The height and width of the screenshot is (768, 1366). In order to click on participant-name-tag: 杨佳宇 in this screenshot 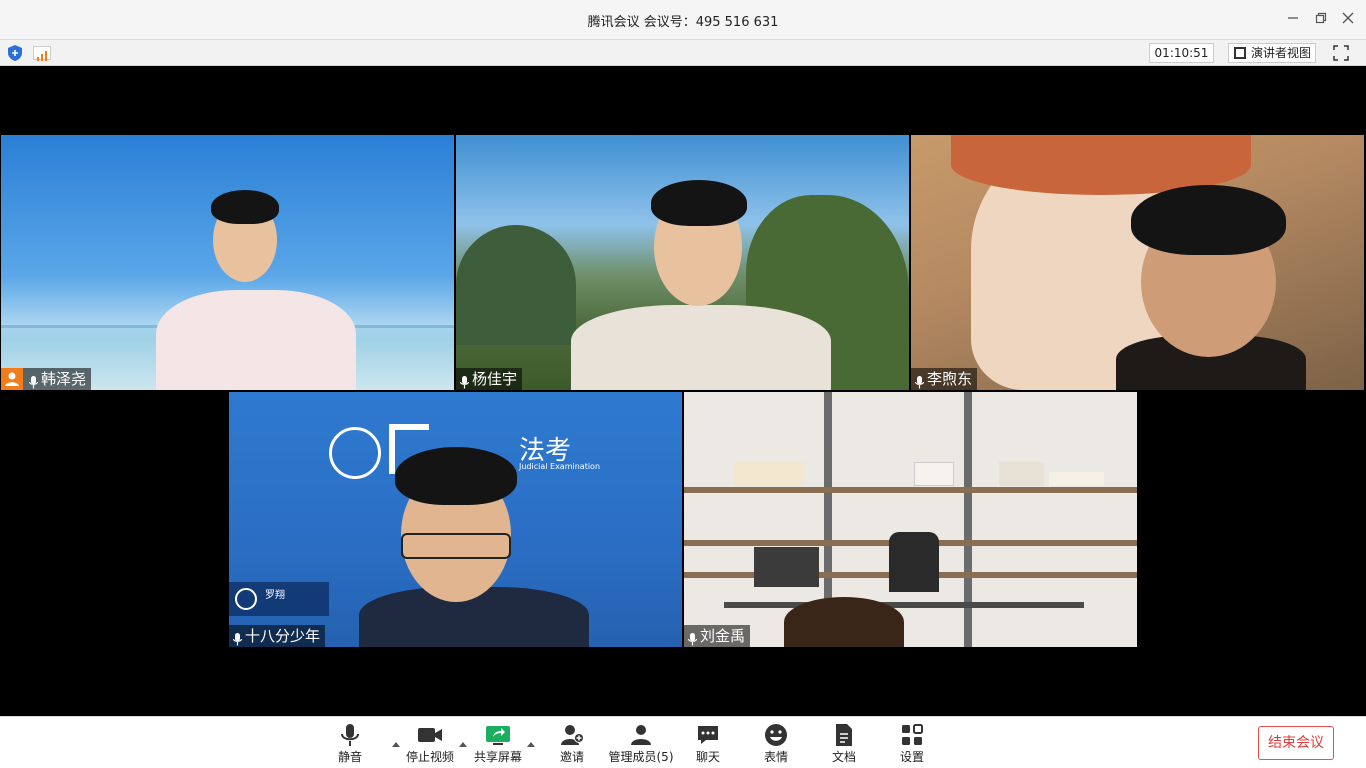, I will do `click(489, 379)`.